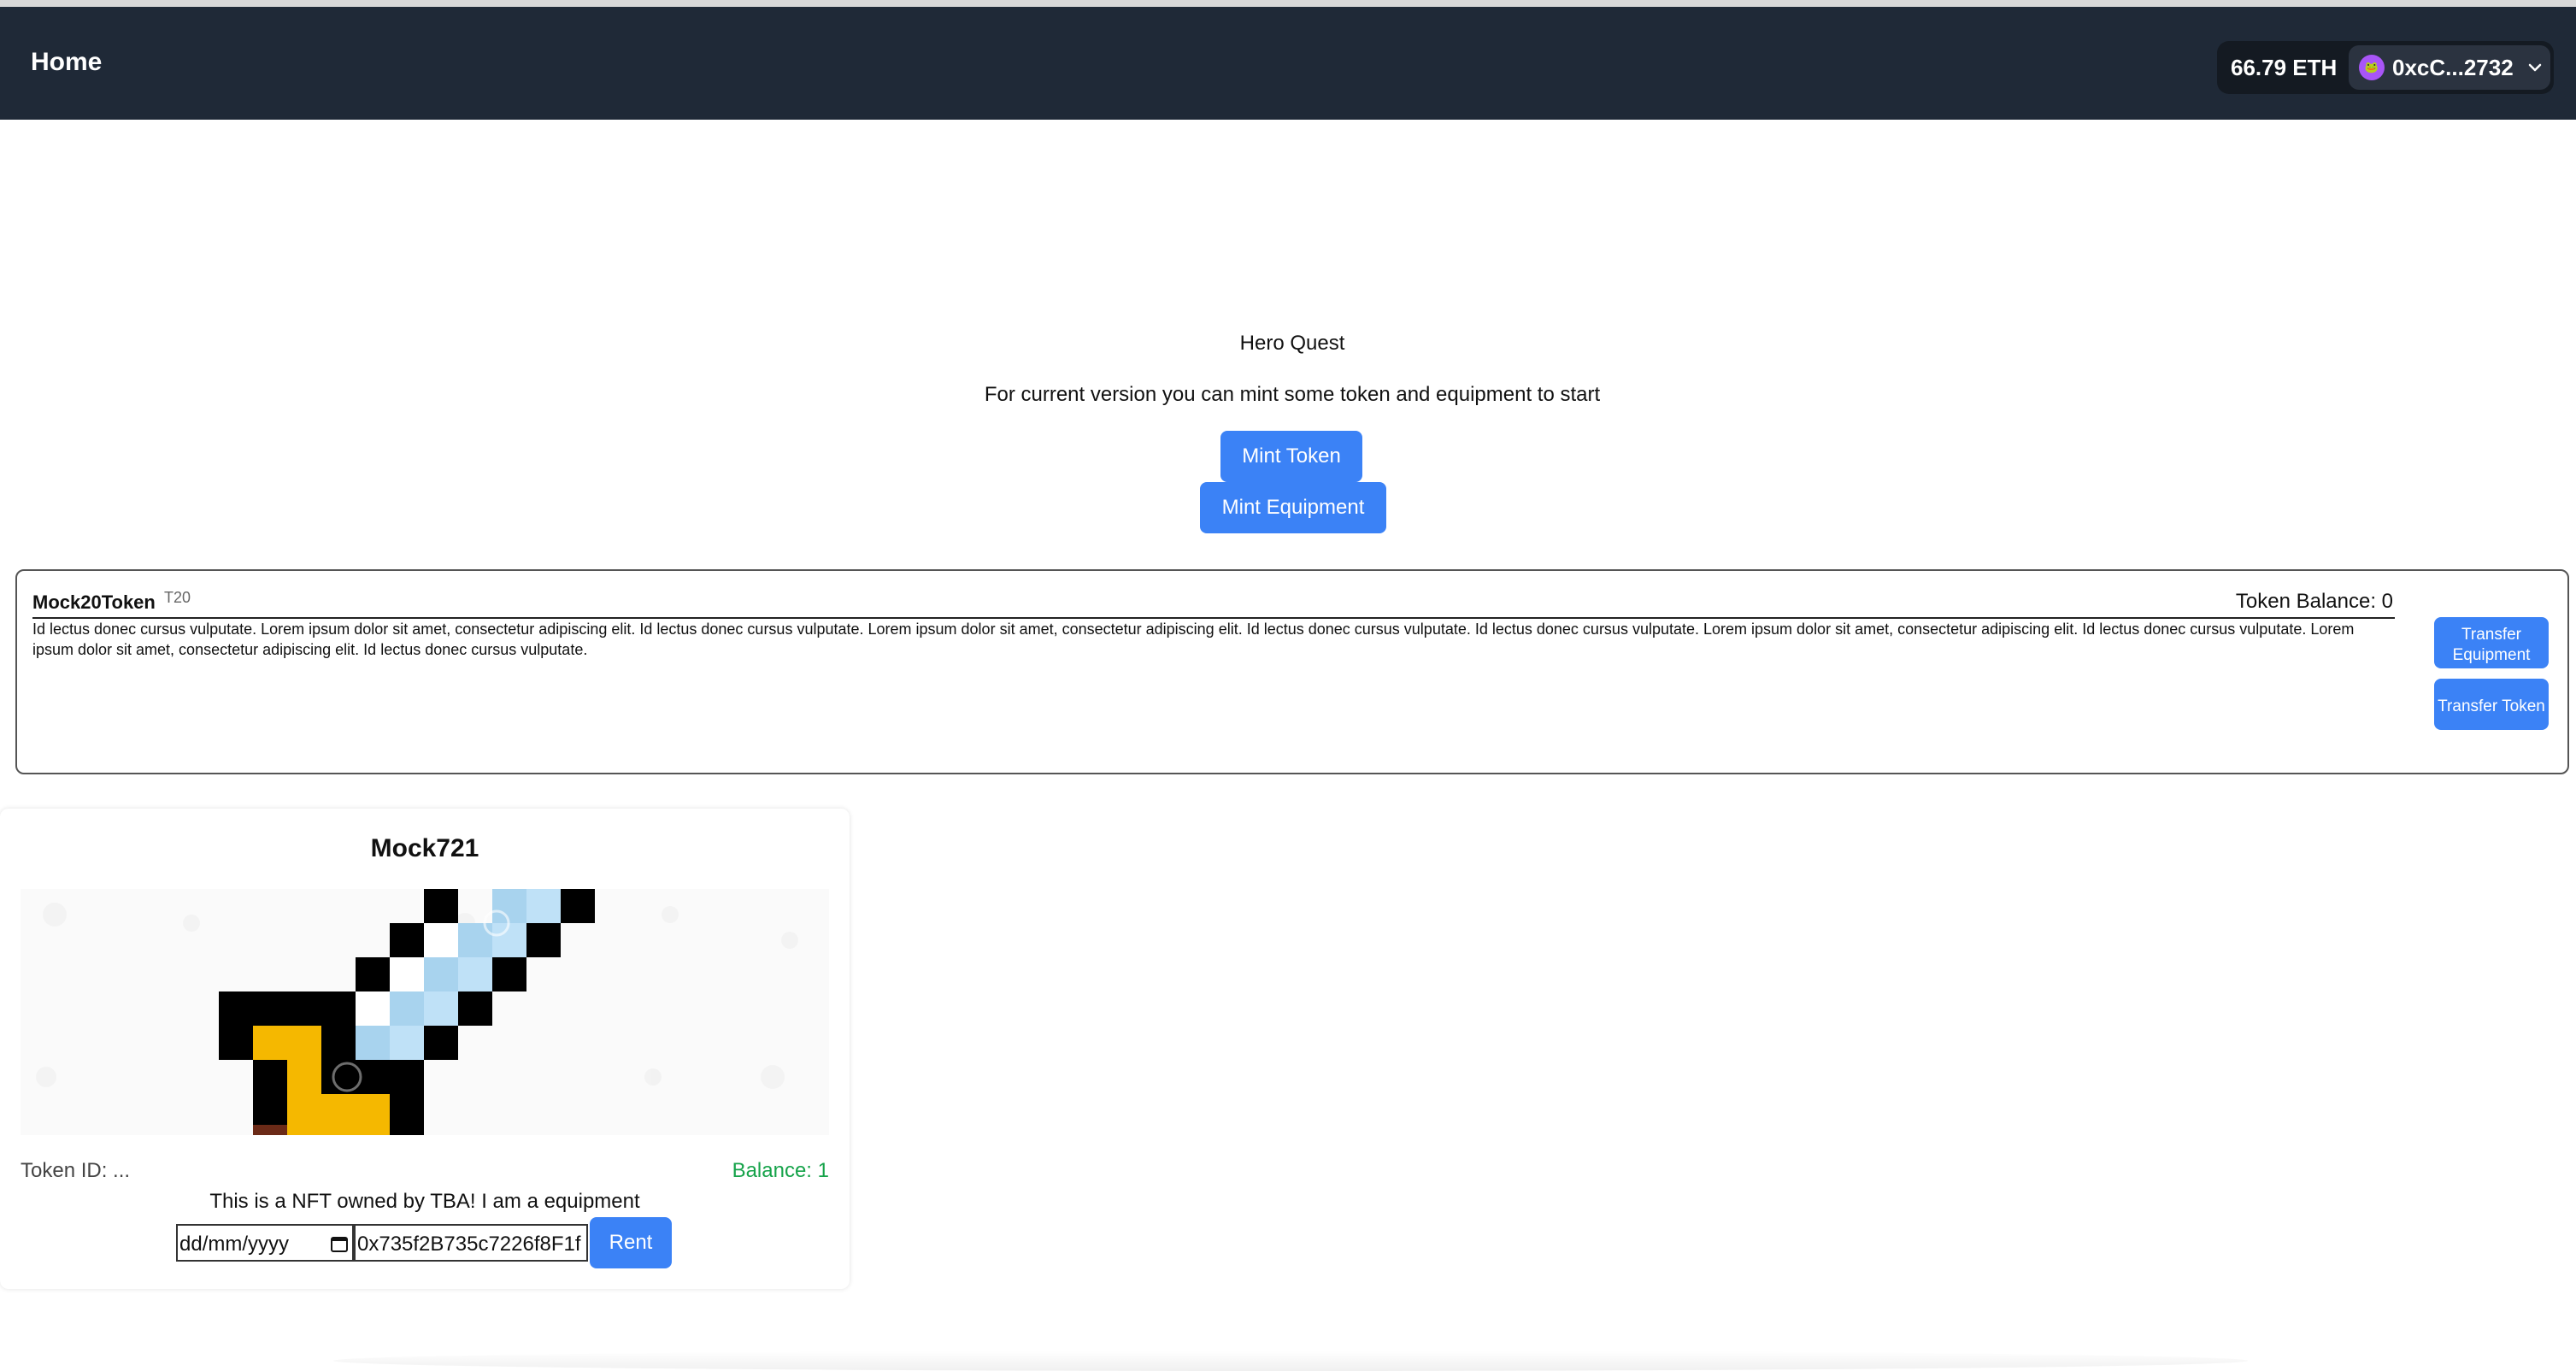  What do you see at coordinates (1288, 3) in the screenshot?
I see `browser-top-strip` at bounding box center [1288, 3].